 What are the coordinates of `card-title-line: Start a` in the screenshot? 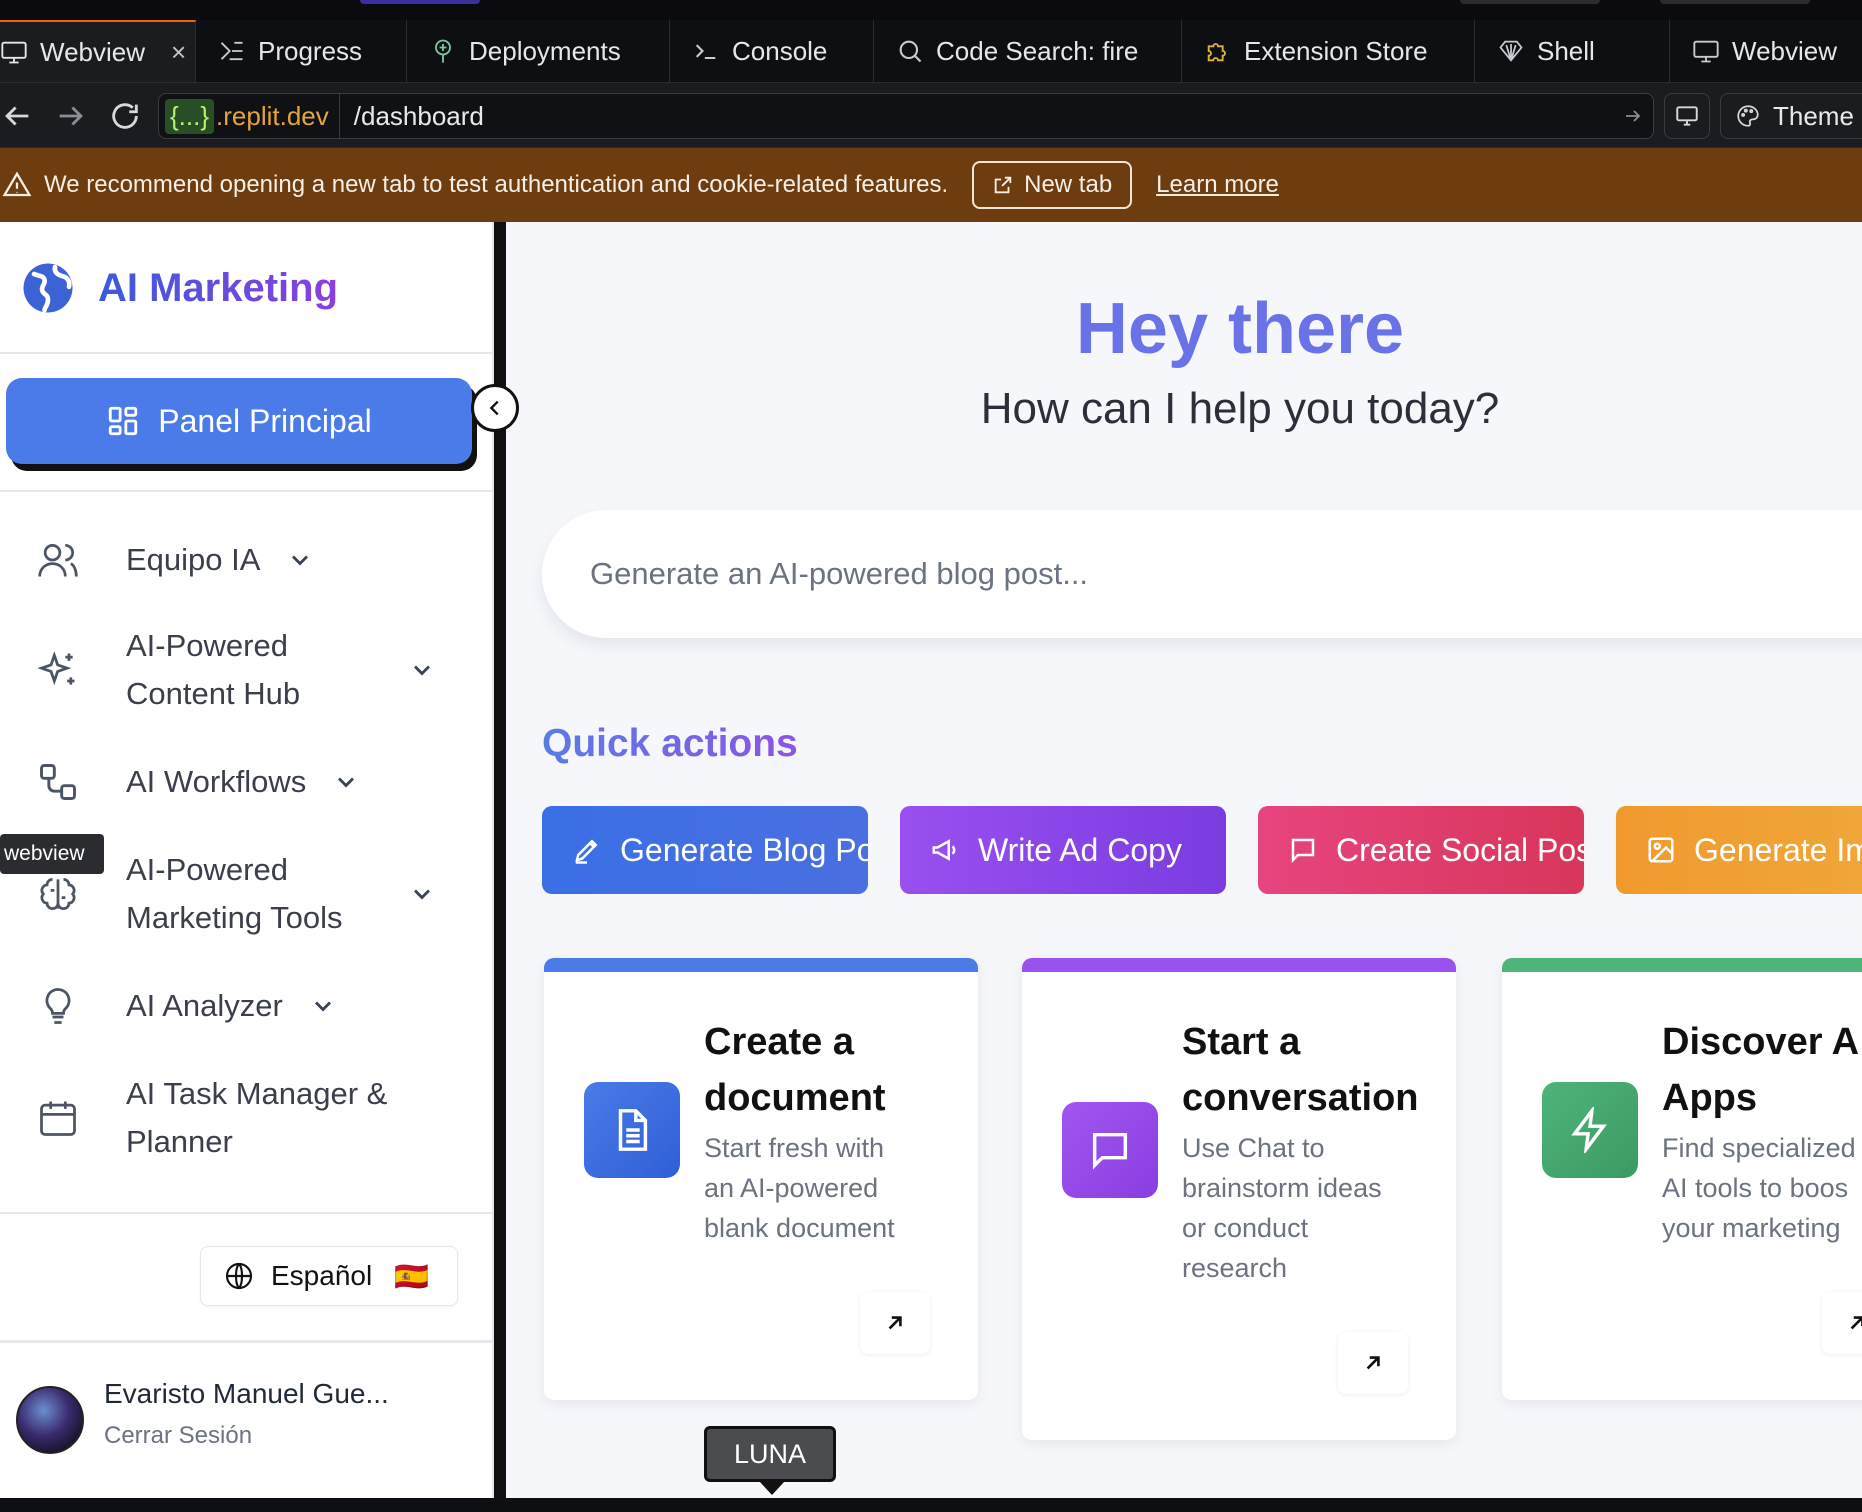 It's located at (1241, 1042).